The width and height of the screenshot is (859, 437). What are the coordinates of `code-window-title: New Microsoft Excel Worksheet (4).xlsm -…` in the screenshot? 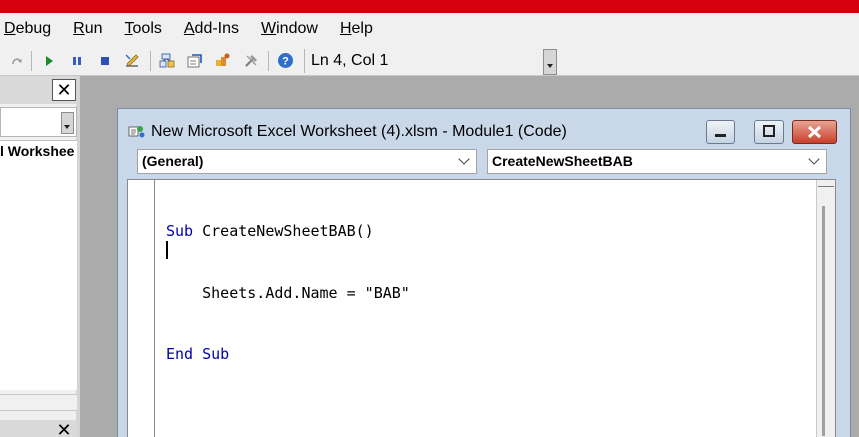 It's located at (359, 131).